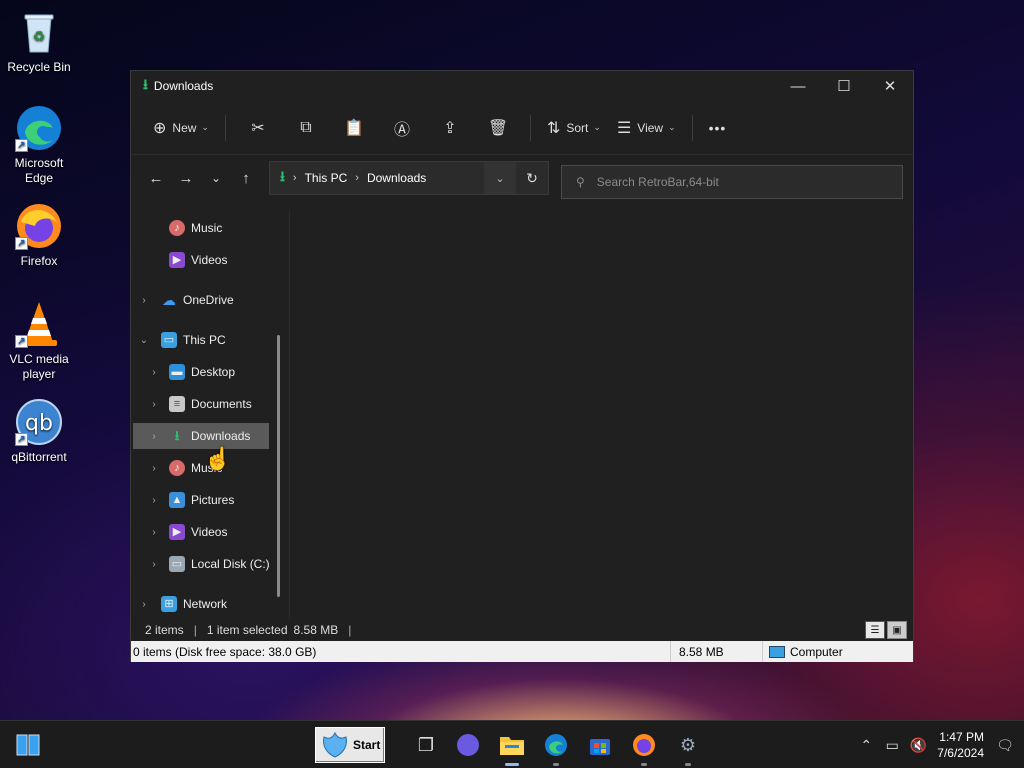 This screenshot has height=768, width=1024. Describe the element at coordinates (206, 604) in the screenshot. I see `nav-item-network: › ⊞ Network` at that location.